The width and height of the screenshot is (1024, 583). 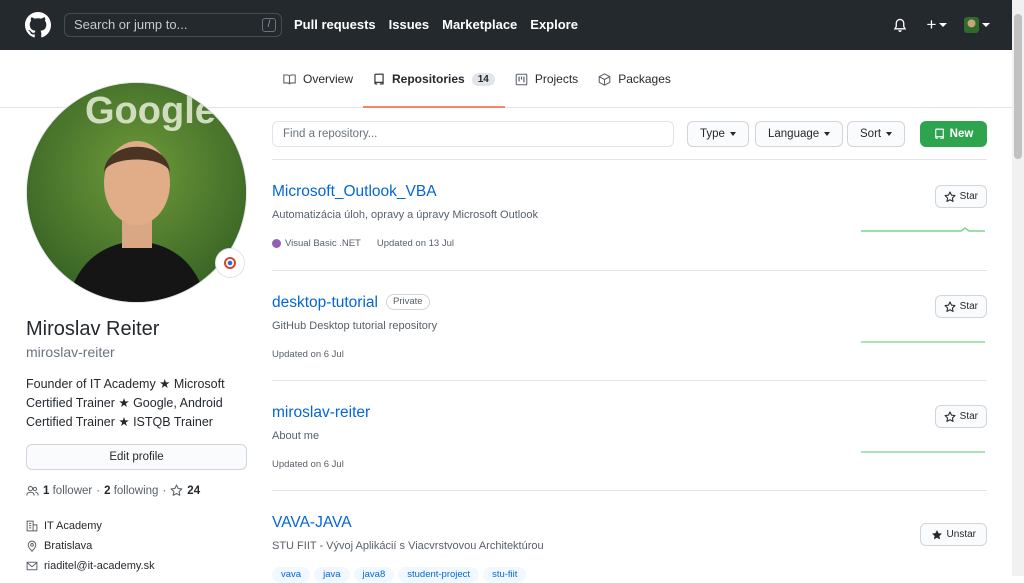 I want to click on repo-name-row: desktop-tutorial Private, so click(x=351, y=303).